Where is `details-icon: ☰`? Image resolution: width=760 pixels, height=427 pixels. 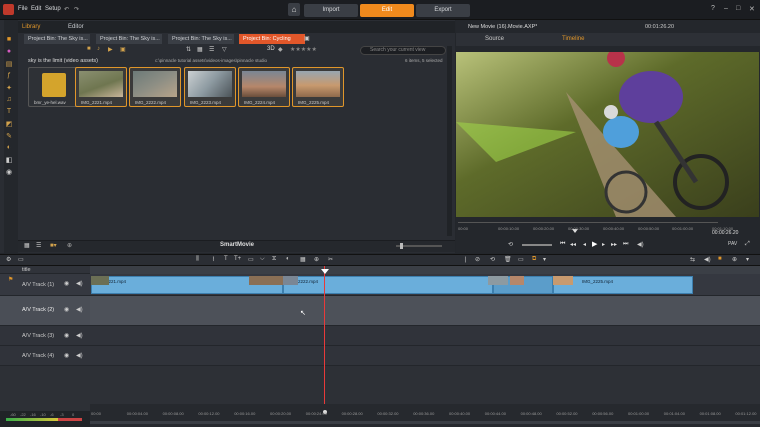 details-icon: ☰ is located at coordinates (38, 245).